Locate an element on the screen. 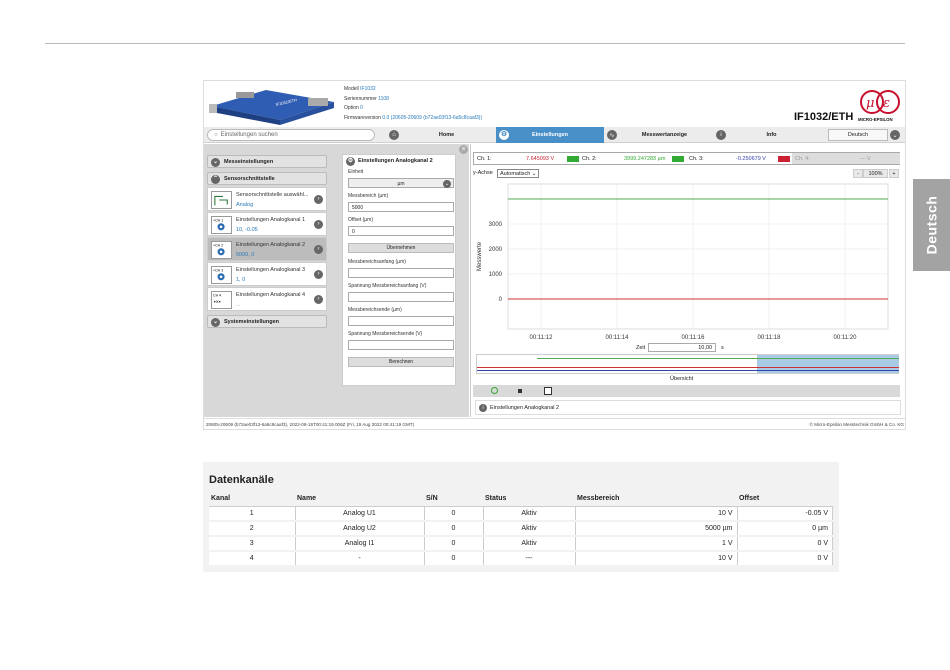 This screenshot has width=950, height=670. x-tick-label: 00:11:18 is located at coordinates (770, 338).